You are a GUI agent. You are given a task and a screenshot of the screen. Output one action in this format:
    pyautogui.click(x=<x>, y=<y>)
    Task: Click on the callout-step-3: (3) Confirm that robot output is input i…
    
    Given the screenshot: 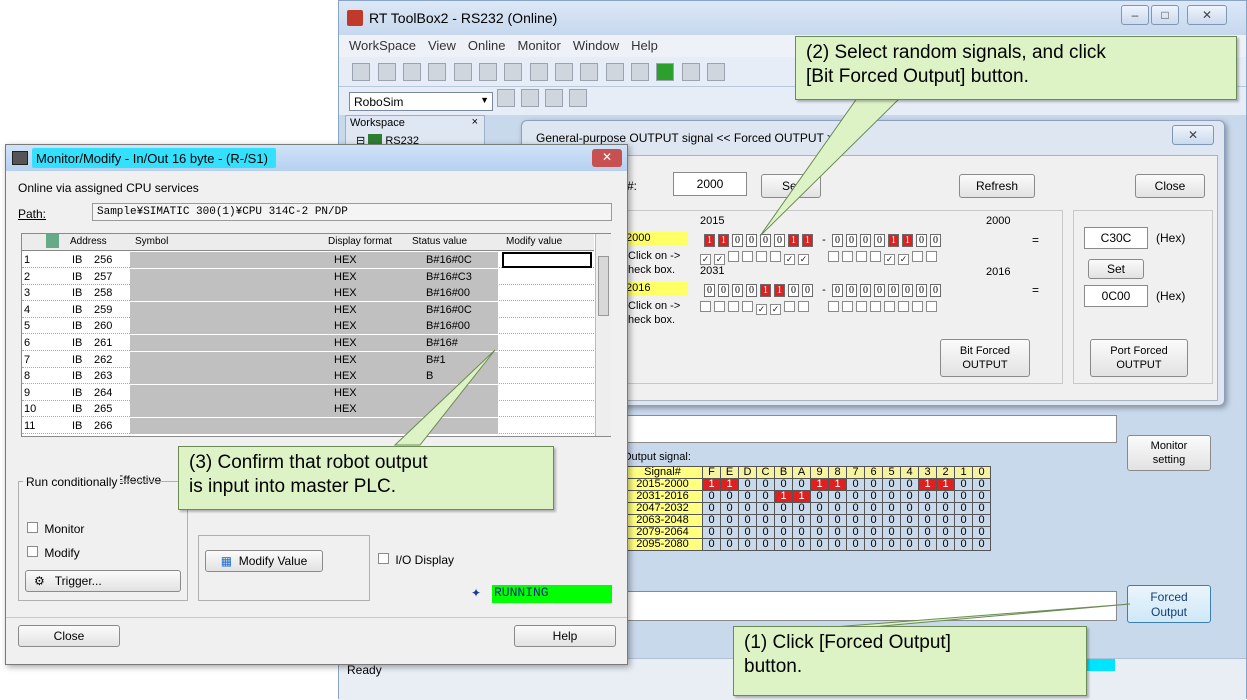 What is the action you would take?
    pyautogui.click(x=366, y=478)
    